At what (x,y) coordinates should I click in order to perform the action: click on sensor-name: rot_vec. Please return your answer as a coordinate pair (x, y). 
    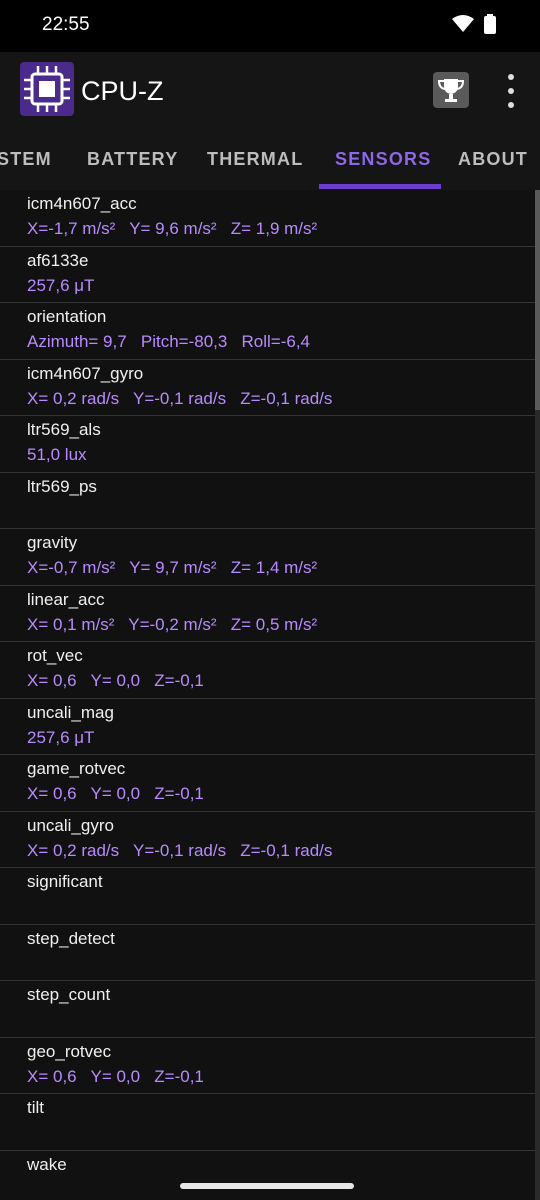
    Looking at the image, I should click on (55, 655).